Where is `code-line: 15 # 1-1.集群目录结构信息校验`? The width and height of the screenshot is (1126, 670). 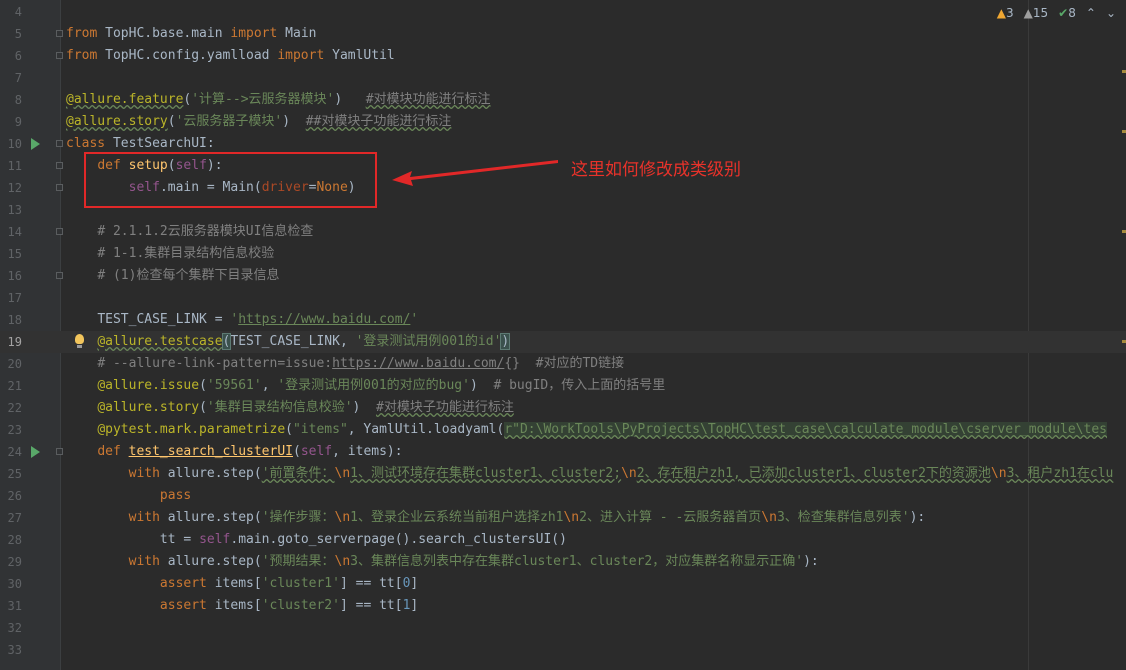 code-line: 15 # 1-1.集群目录结构信息校验 is located at coordinates (563, 254).